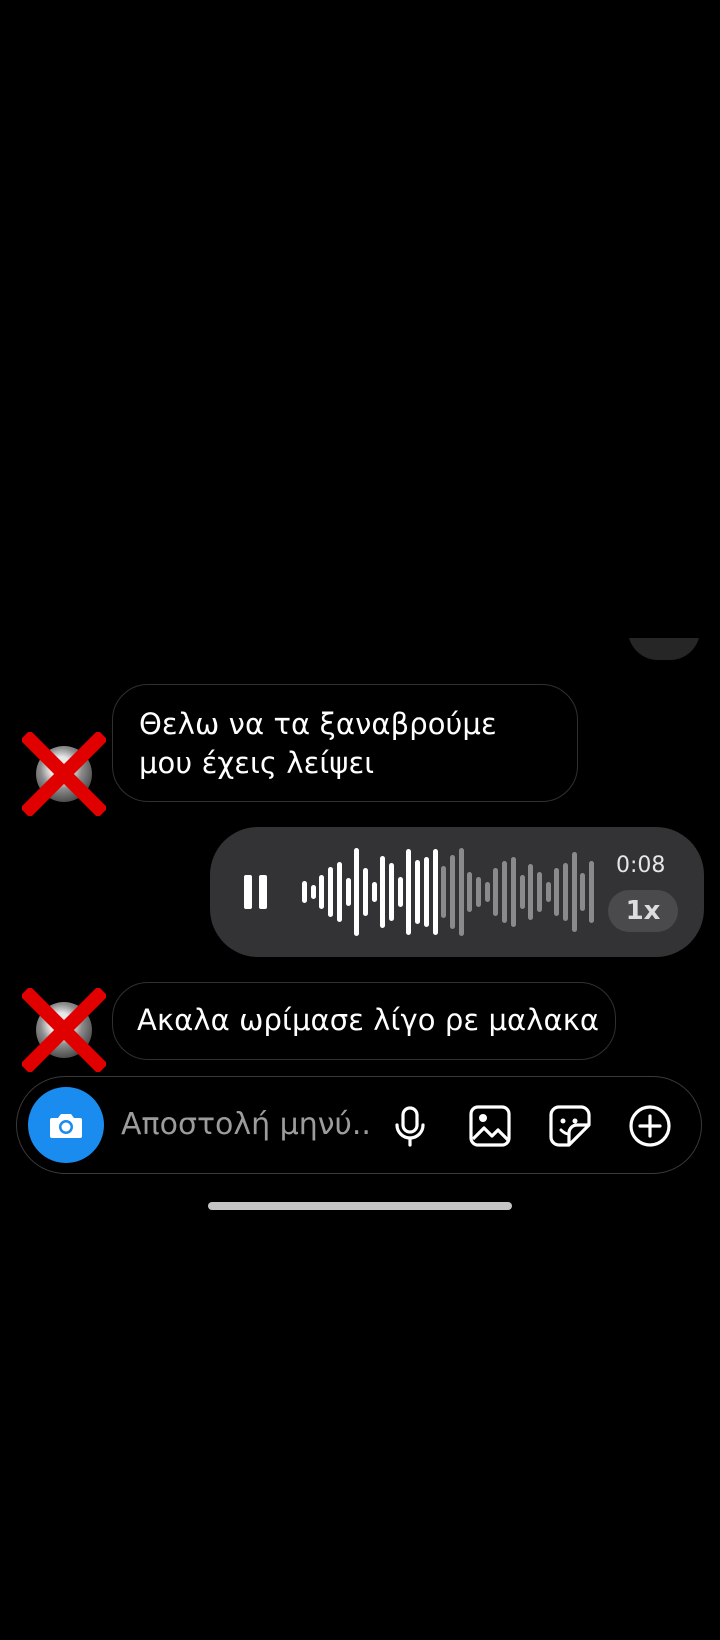  Describe the element at coordinates (643, 911) in the screenshot. I see `playback-speed-button: 1x` at that location.